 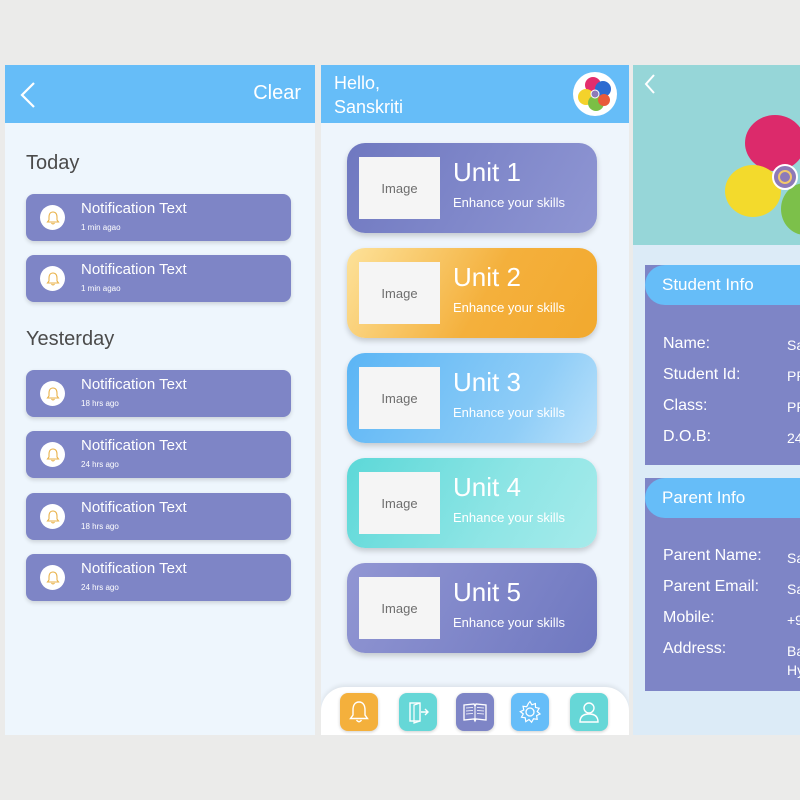 What do you see at coordinates (689, 617) in the screenshot?
I see `field-label: Mobile:` at bounding box center [689, 617].